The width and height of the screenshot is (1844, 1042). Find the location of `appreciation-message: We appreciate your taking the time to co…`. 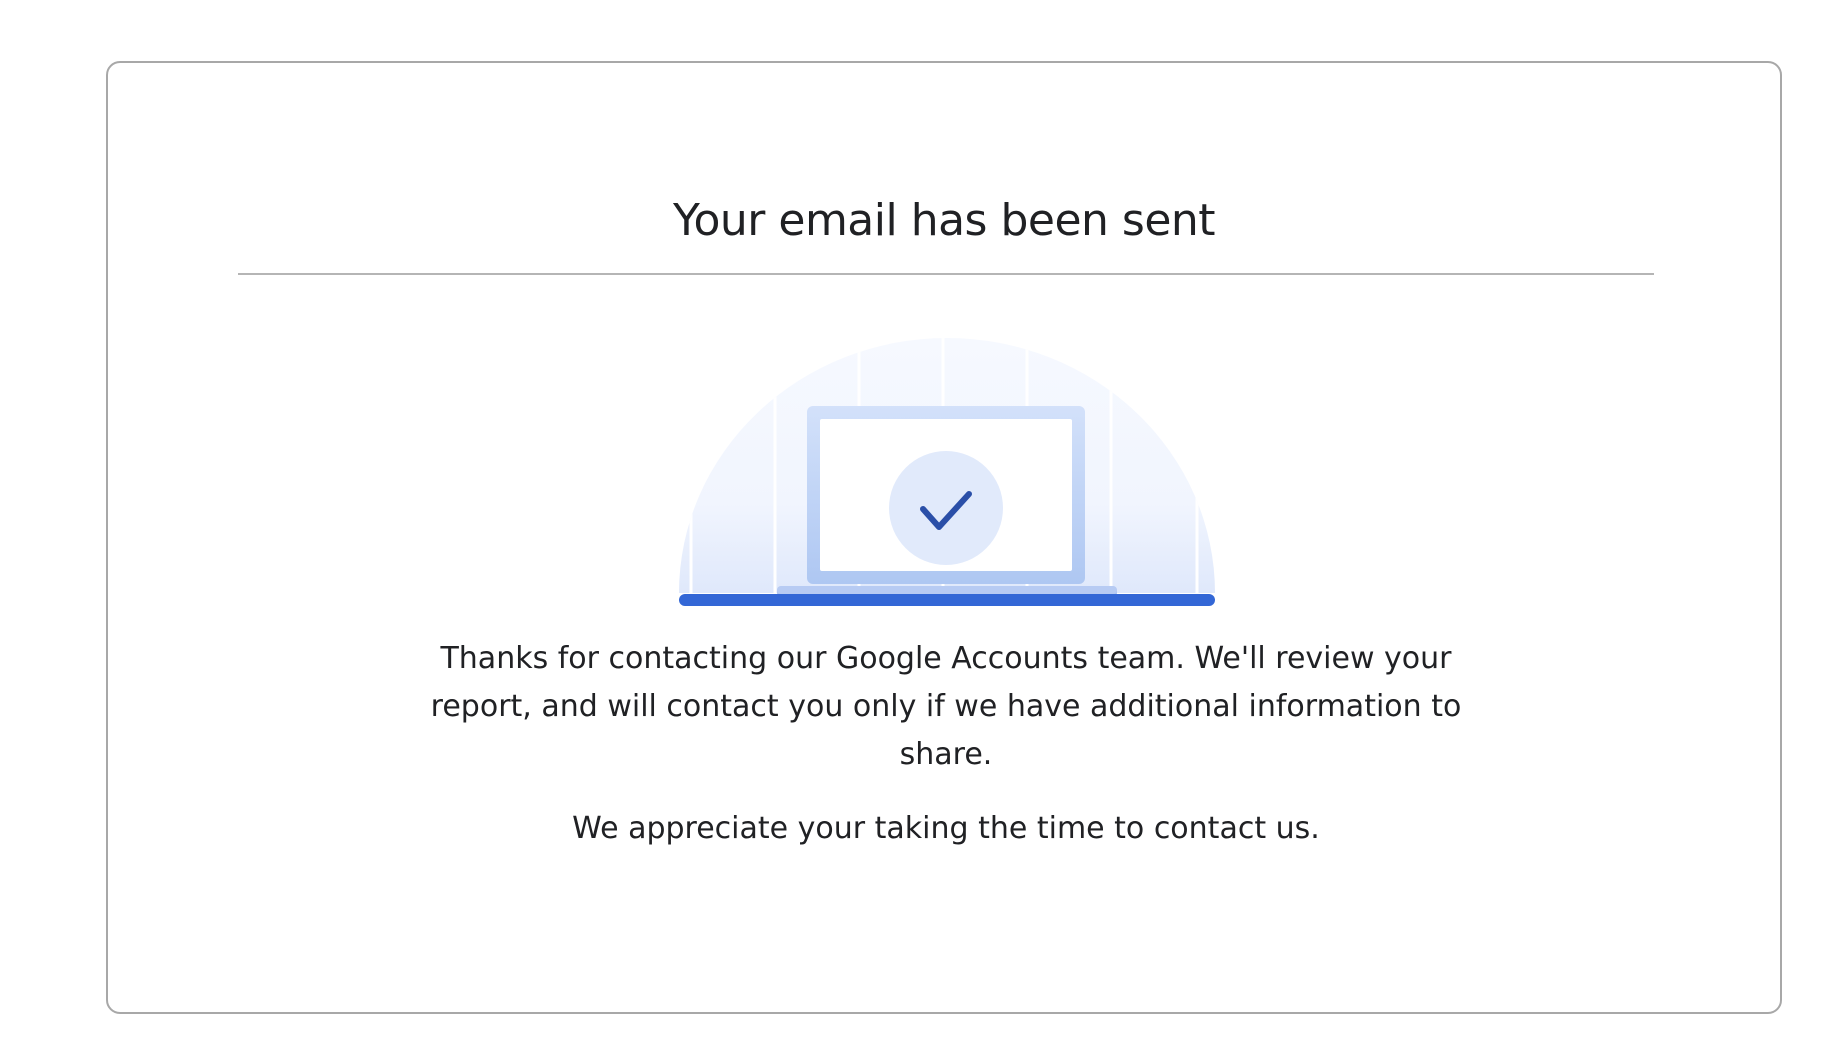

appreciation-message: We appreciate your taking the time to co… is located at coordinates (946, 828).